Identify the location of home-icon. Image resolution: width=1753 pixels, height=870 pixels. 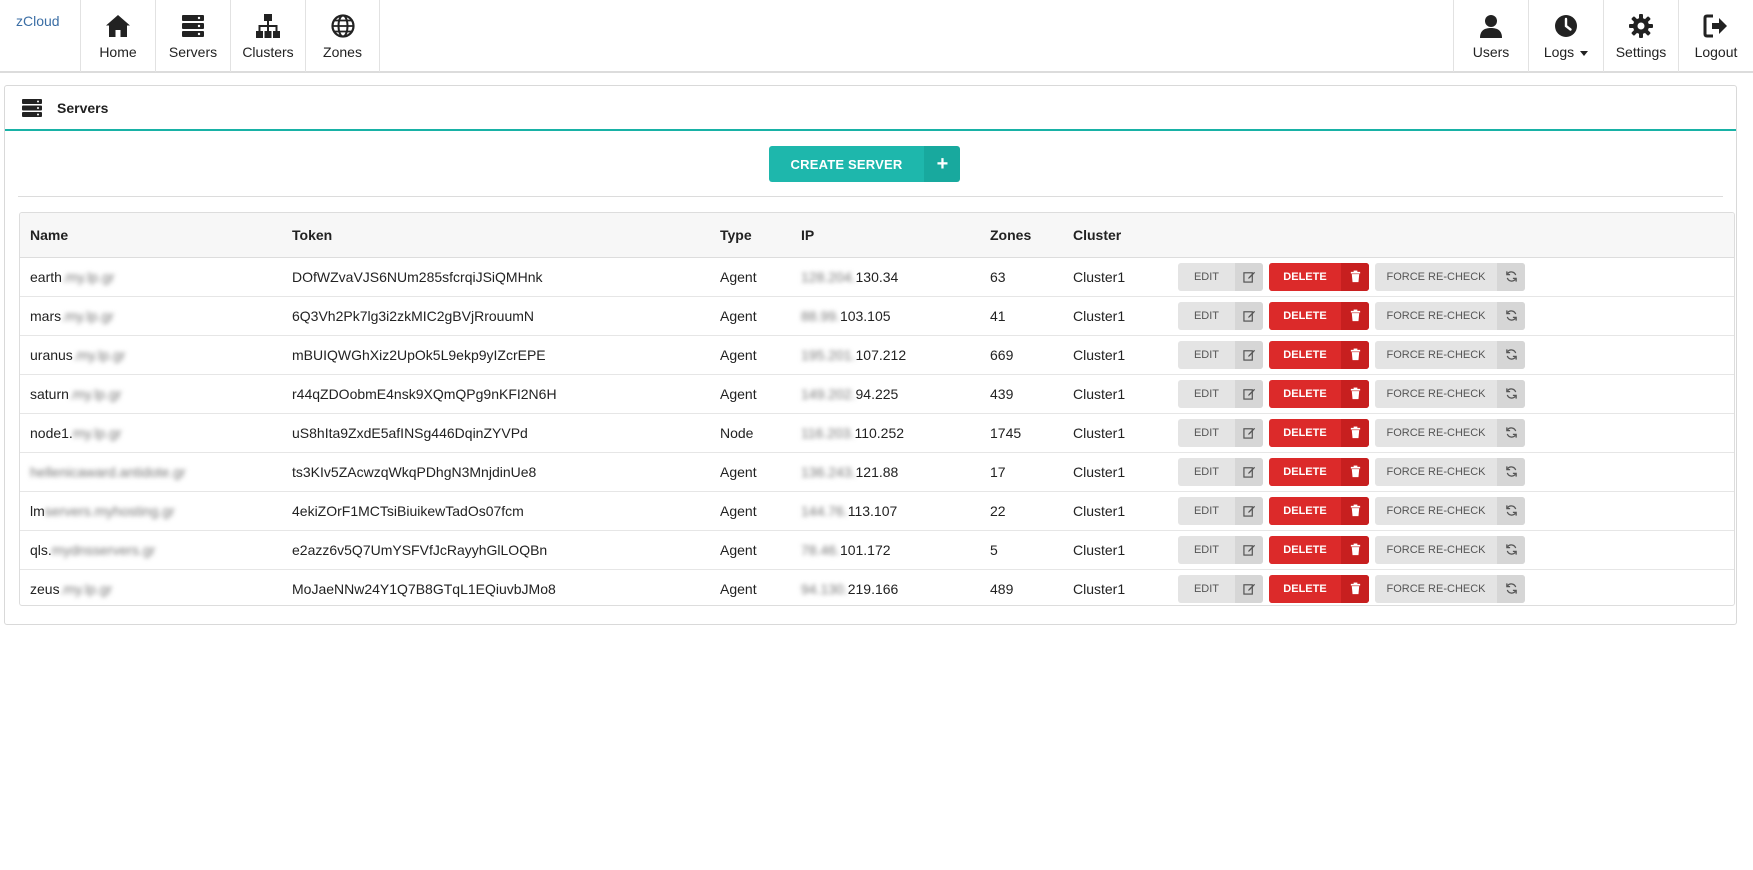
(118, 26).